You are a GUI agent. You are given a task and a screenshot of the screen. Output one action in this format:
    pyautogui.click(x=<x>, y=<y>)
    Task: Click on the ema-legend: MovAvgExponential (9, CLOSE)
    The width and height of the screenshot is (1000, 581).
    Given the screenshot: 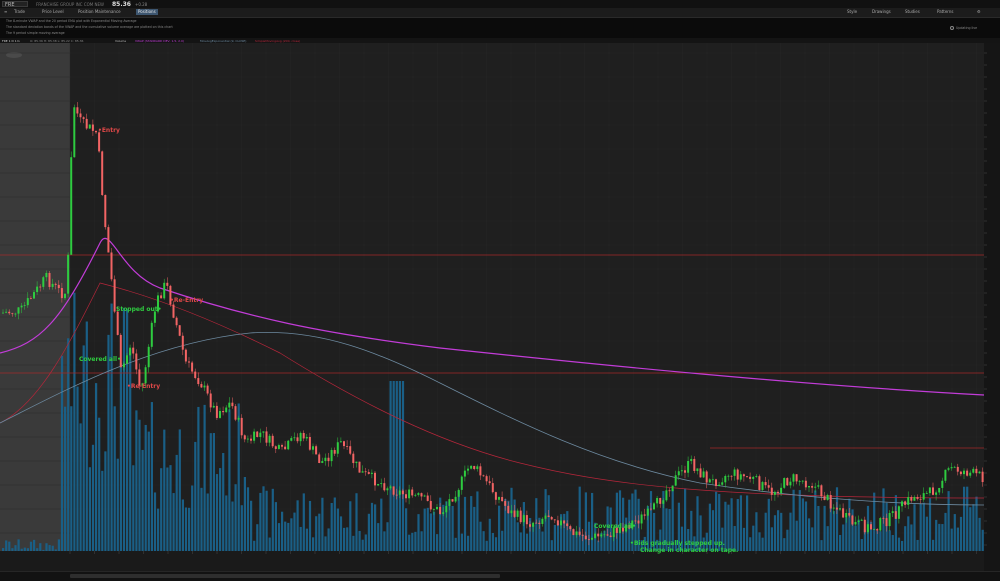 What is the action you would take?
    pyautogui.click(x=223, y=41)
    